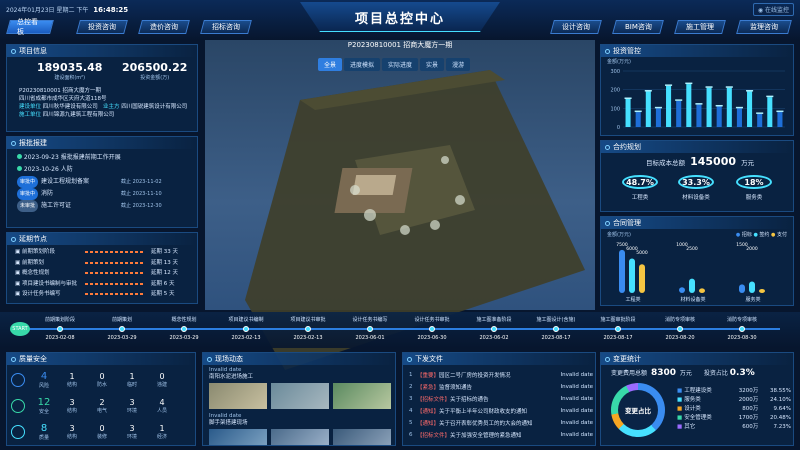  I want to click on timeline-node-date: 2023-06-30, so click(432, 338).